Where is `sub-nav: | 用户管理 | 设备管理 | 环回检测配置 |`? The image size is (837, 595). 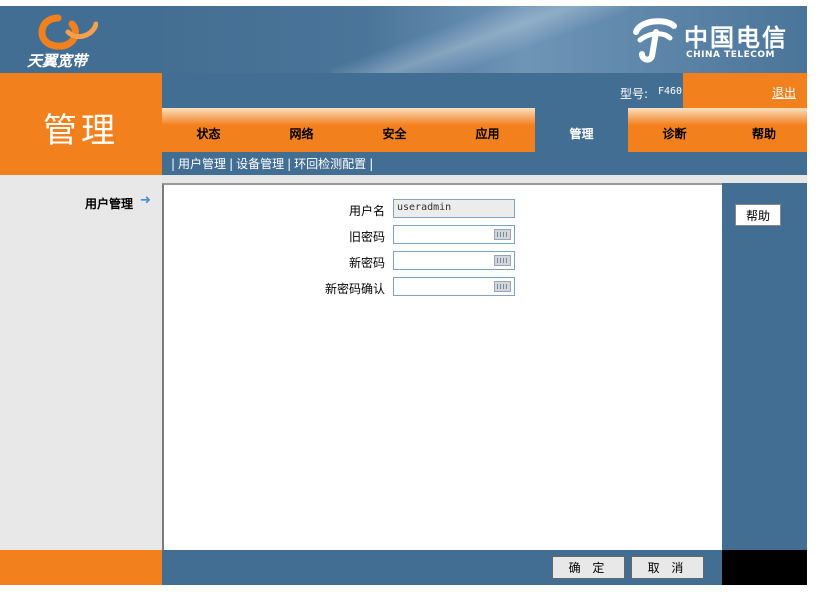 sub-nav: | 用户管理 | 设备管理 | 环回检测配置 | is located at coordinates (484, 163).